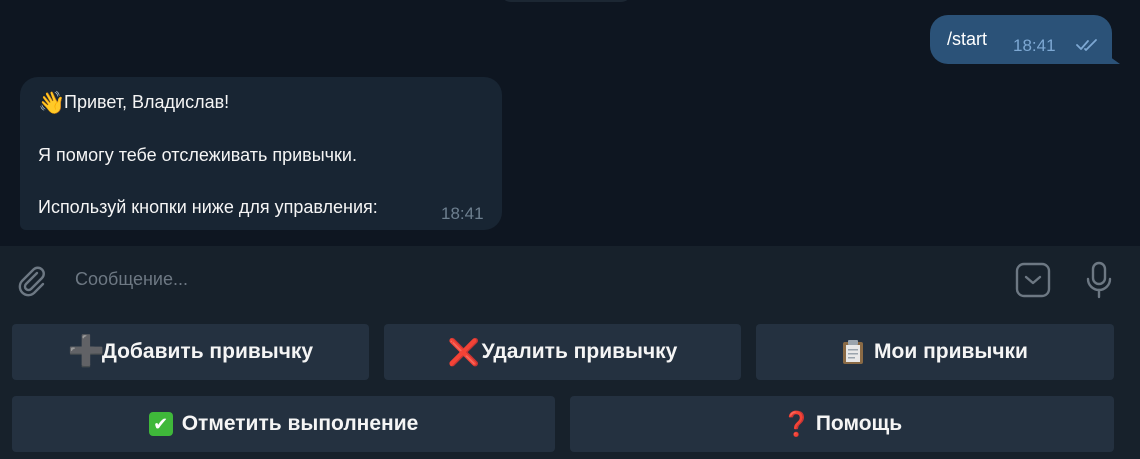  I want to click on delete-habit-button: ❌ Удалить привычку, so click(562, 352).